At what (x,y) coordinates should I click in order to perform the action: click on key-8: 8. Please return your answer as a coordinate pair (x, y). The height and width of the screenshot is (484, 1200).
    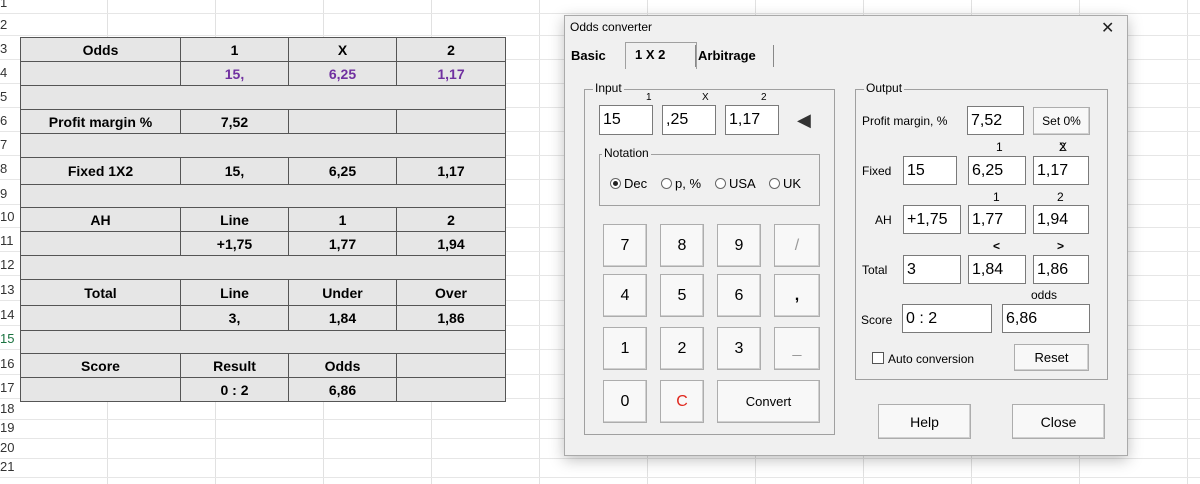
    Looking at the image, I should click on (682, 245).